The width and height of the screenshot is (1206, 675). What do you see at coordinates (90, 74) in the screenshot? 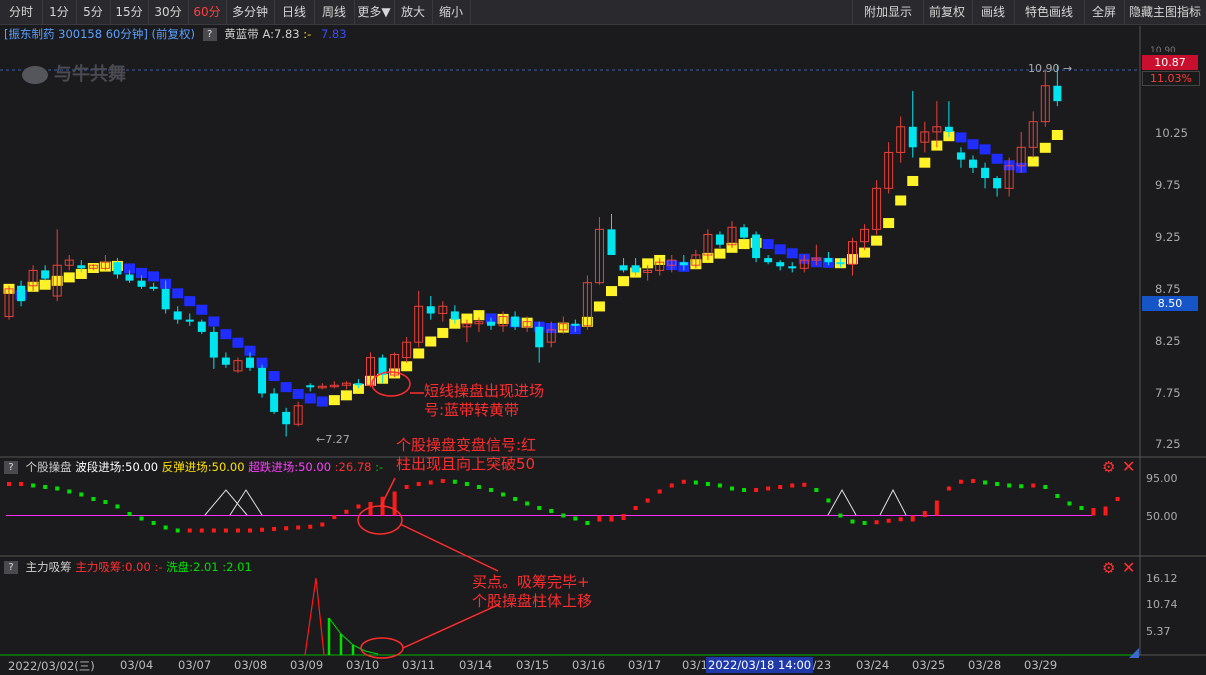
I see `watermark-text: 与牛共舞` at bounding box center [90, 74].